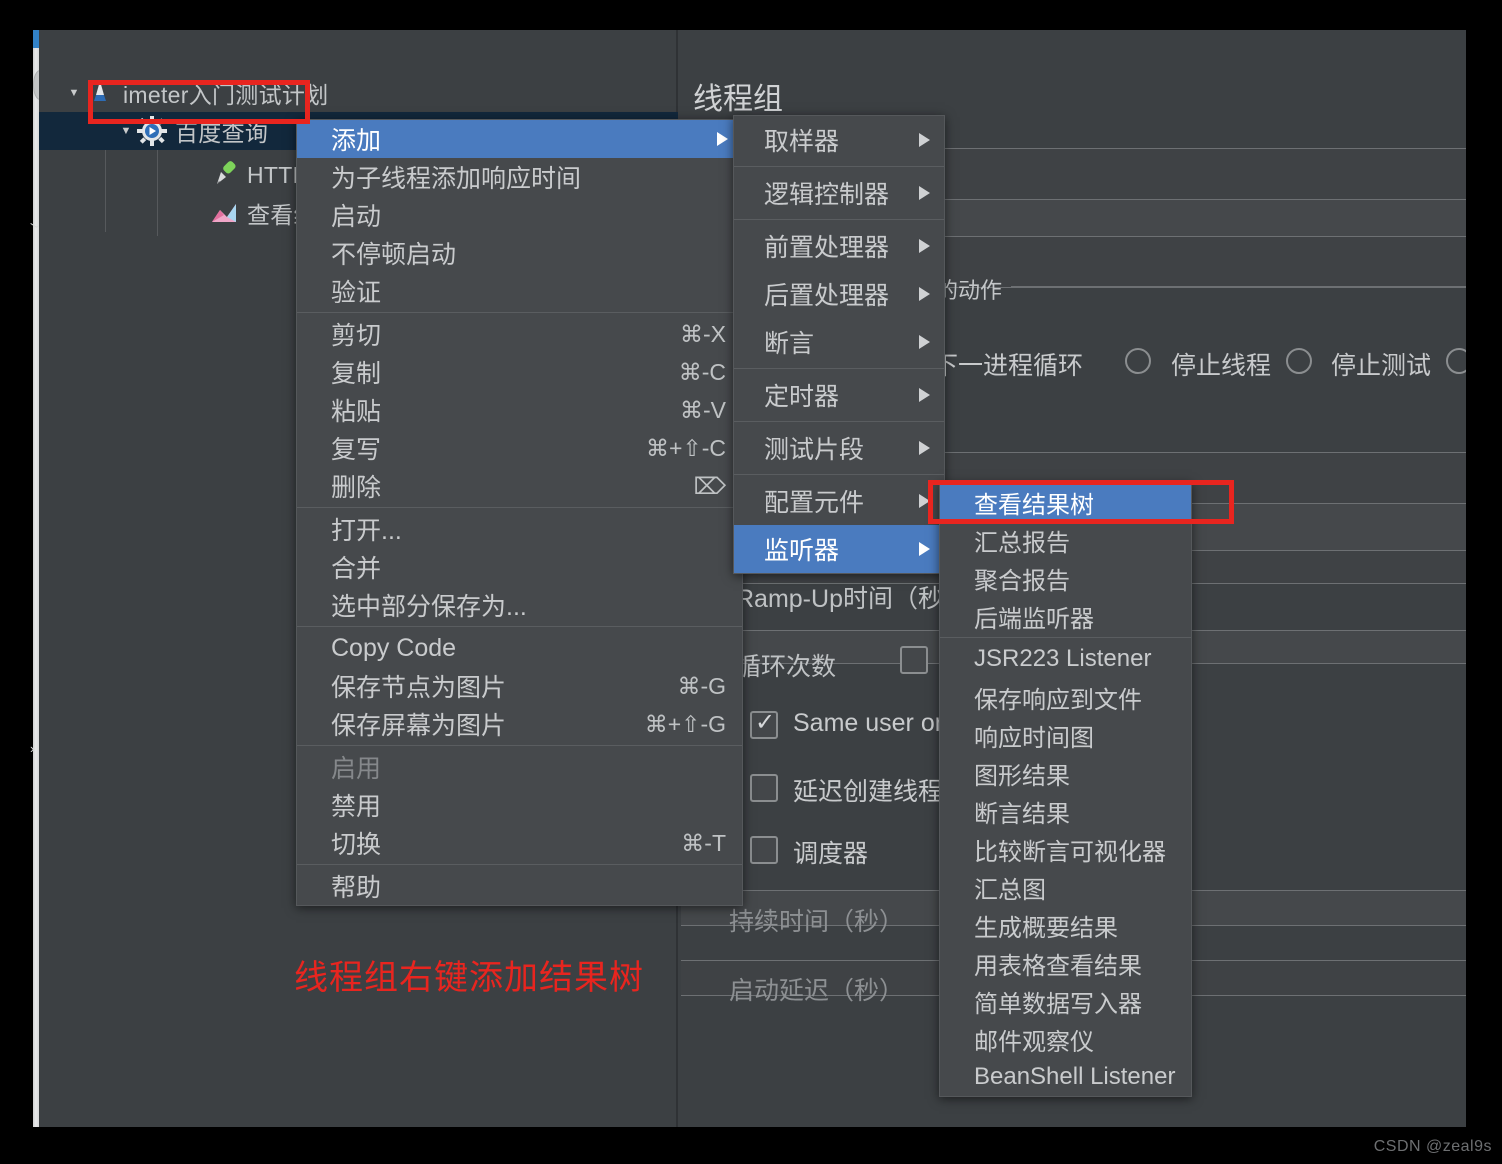 The height and width of the screenshot is (1164, 1502). Describe the element at coordinates (703, 333) in the screenshot. I see `context-menu-item-shortcut: ⌘-X` at that location.